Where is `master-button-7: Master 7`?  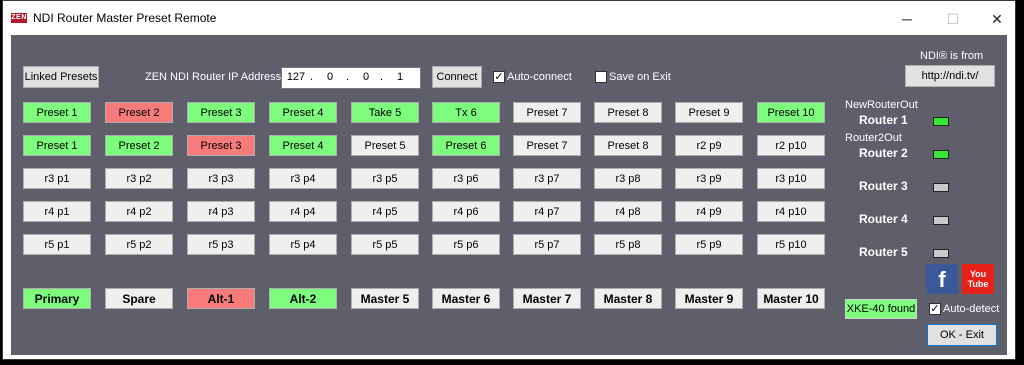
master-button-7: Master 7 is located at coordinates (547, 298).